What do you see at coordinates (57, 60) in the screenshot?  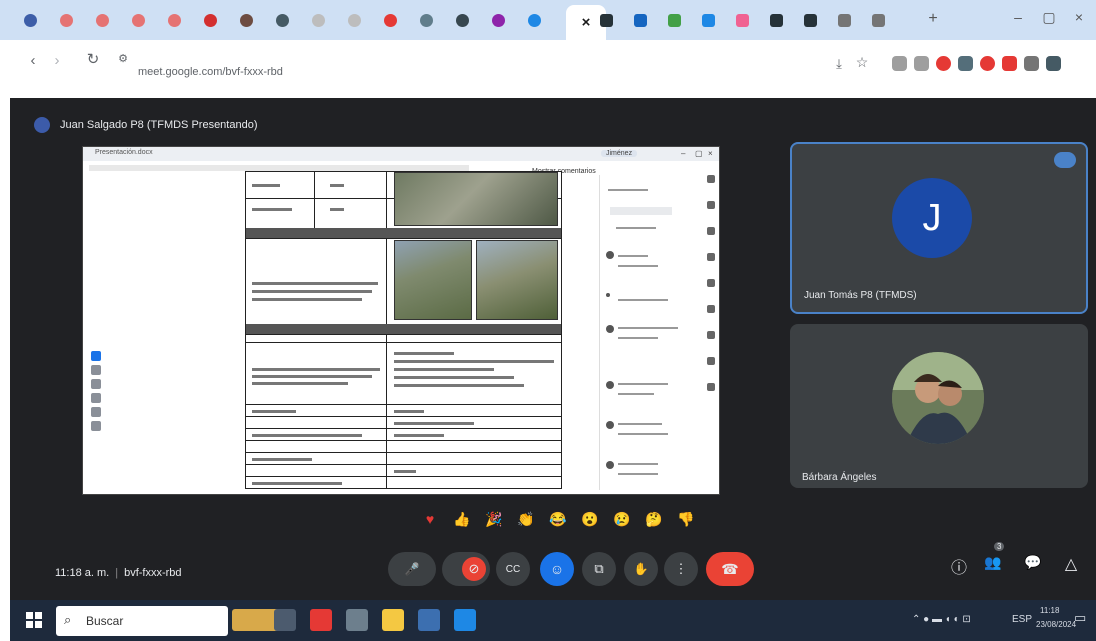 I see `forward-icon: ›` at bounding box center [57, 60].